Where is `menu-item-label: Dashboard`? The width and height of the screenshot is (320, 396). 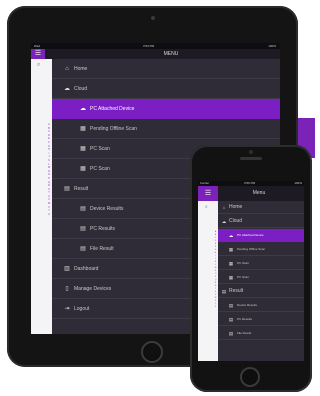
menu-item-label: Dashboard is located at coordinates (86, 269).